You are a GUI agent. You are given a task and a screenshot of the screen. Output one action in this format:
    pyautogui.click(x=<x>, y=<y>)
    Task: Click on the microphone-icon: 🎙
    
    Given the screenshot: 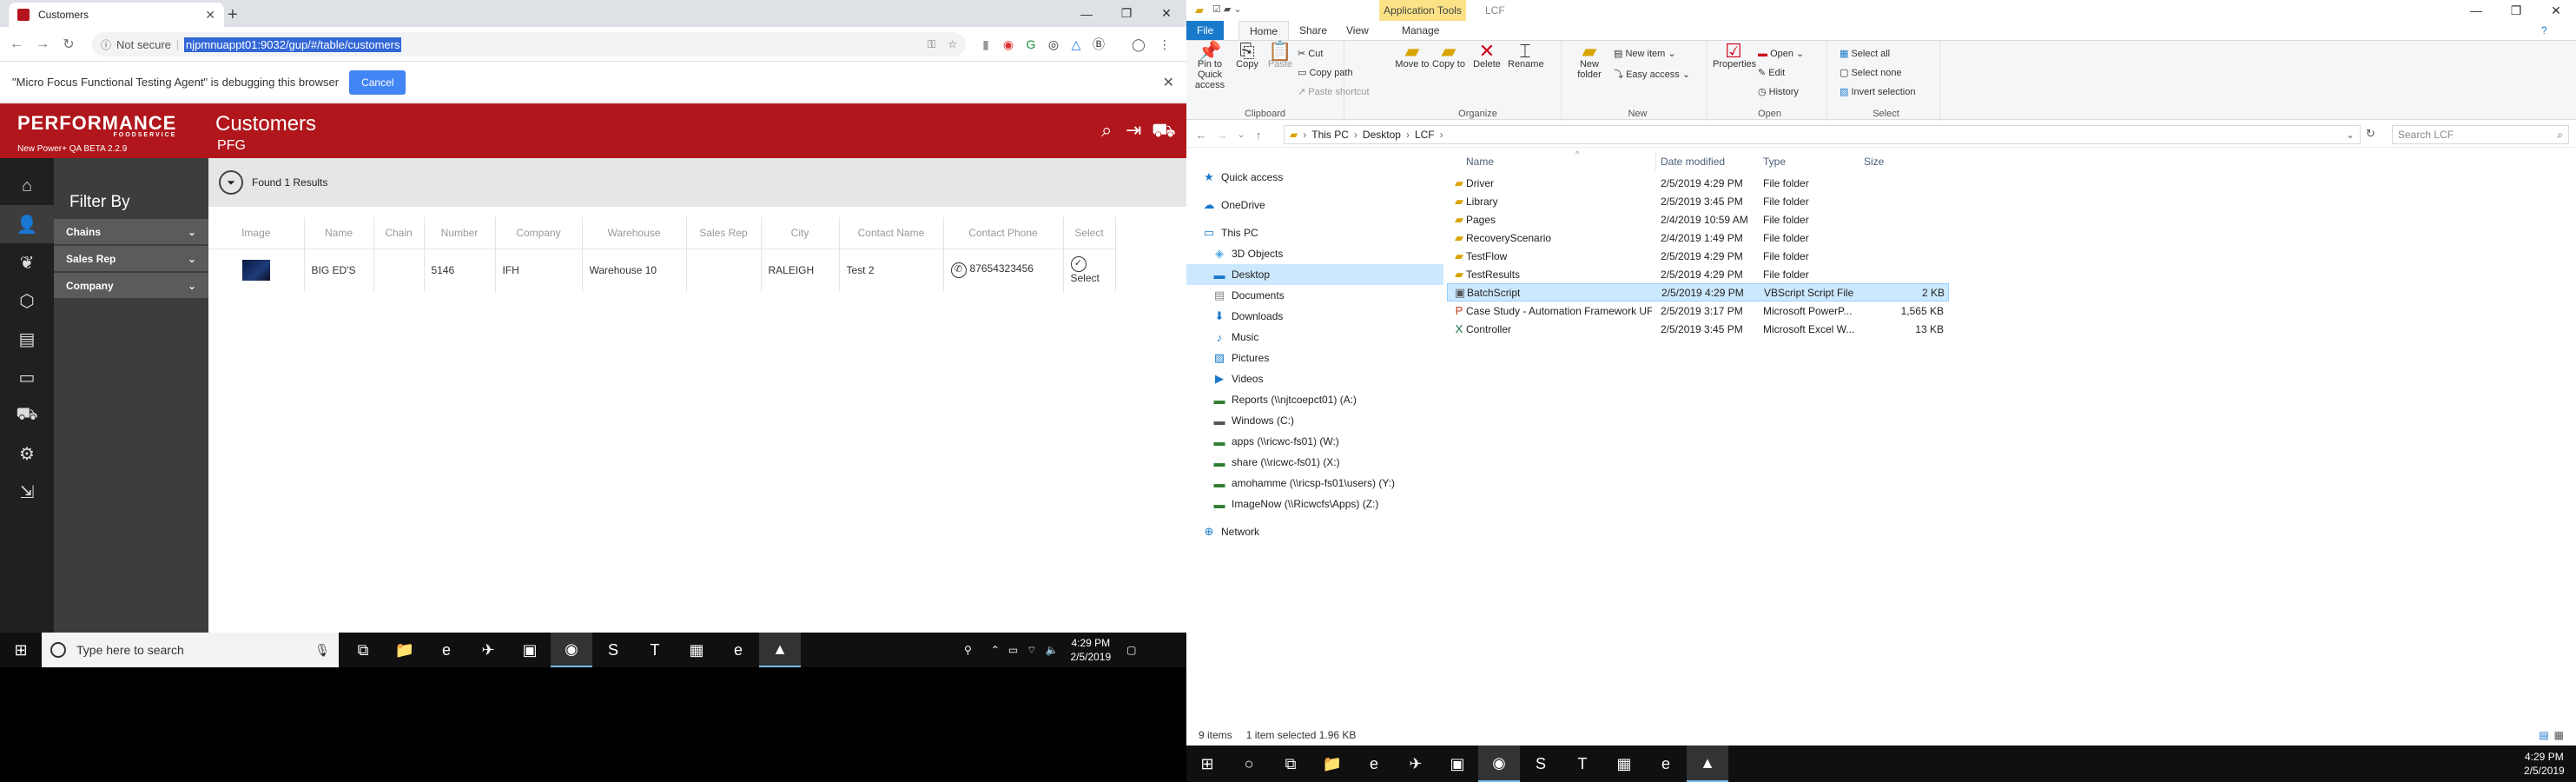 What is the action you would take?
    pyautogui.click(x=322, y=651)
    